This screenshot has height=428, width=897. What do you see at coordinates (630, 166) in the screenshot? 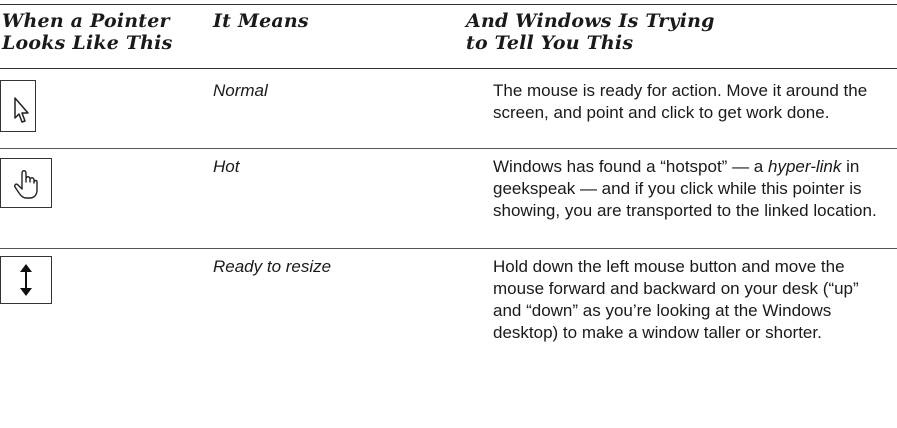
I see `description-hot-text1: Windows has found a “hotspot” — a` at bounding box center [630, 166].